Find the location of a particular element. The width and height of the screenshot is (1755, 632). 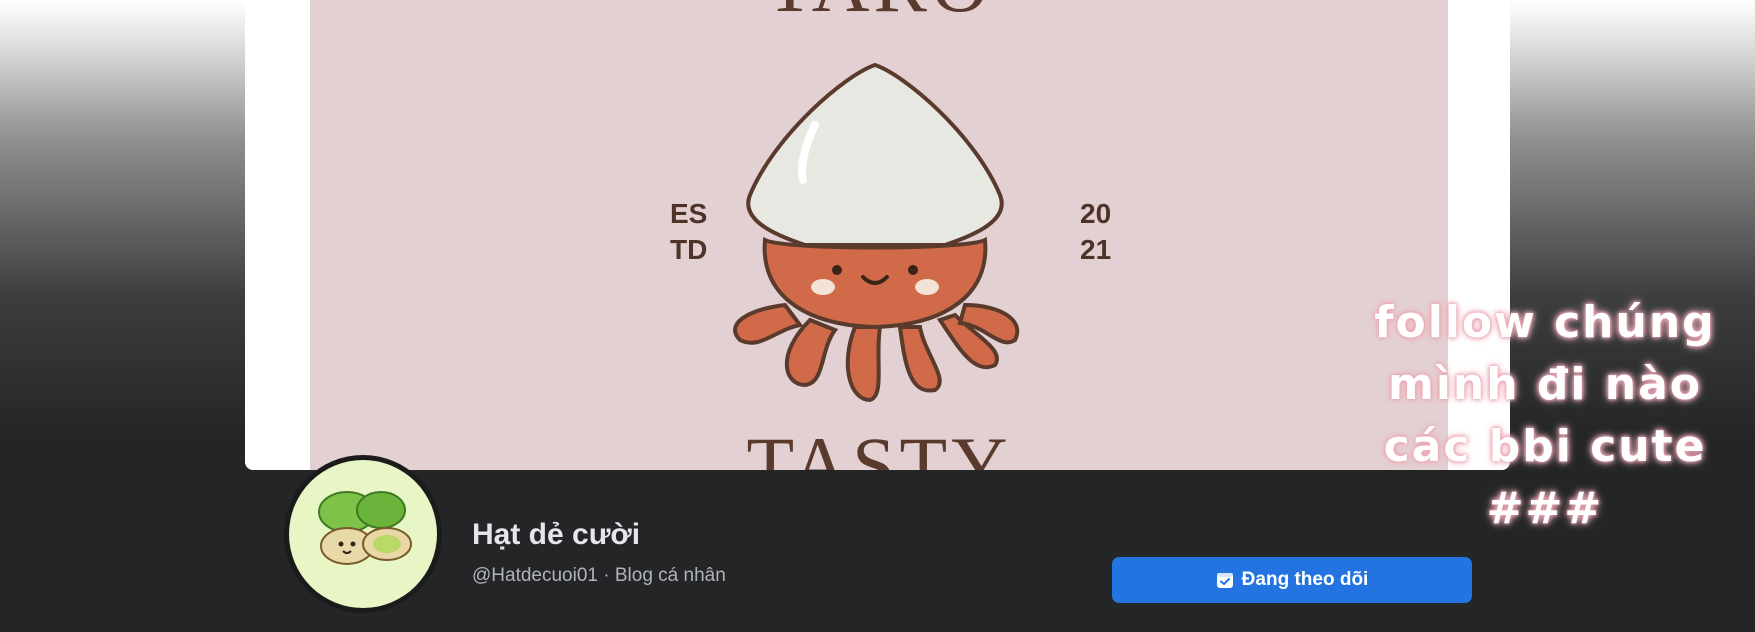

pistachio-logo-icon is located at coordinates (365, 528).